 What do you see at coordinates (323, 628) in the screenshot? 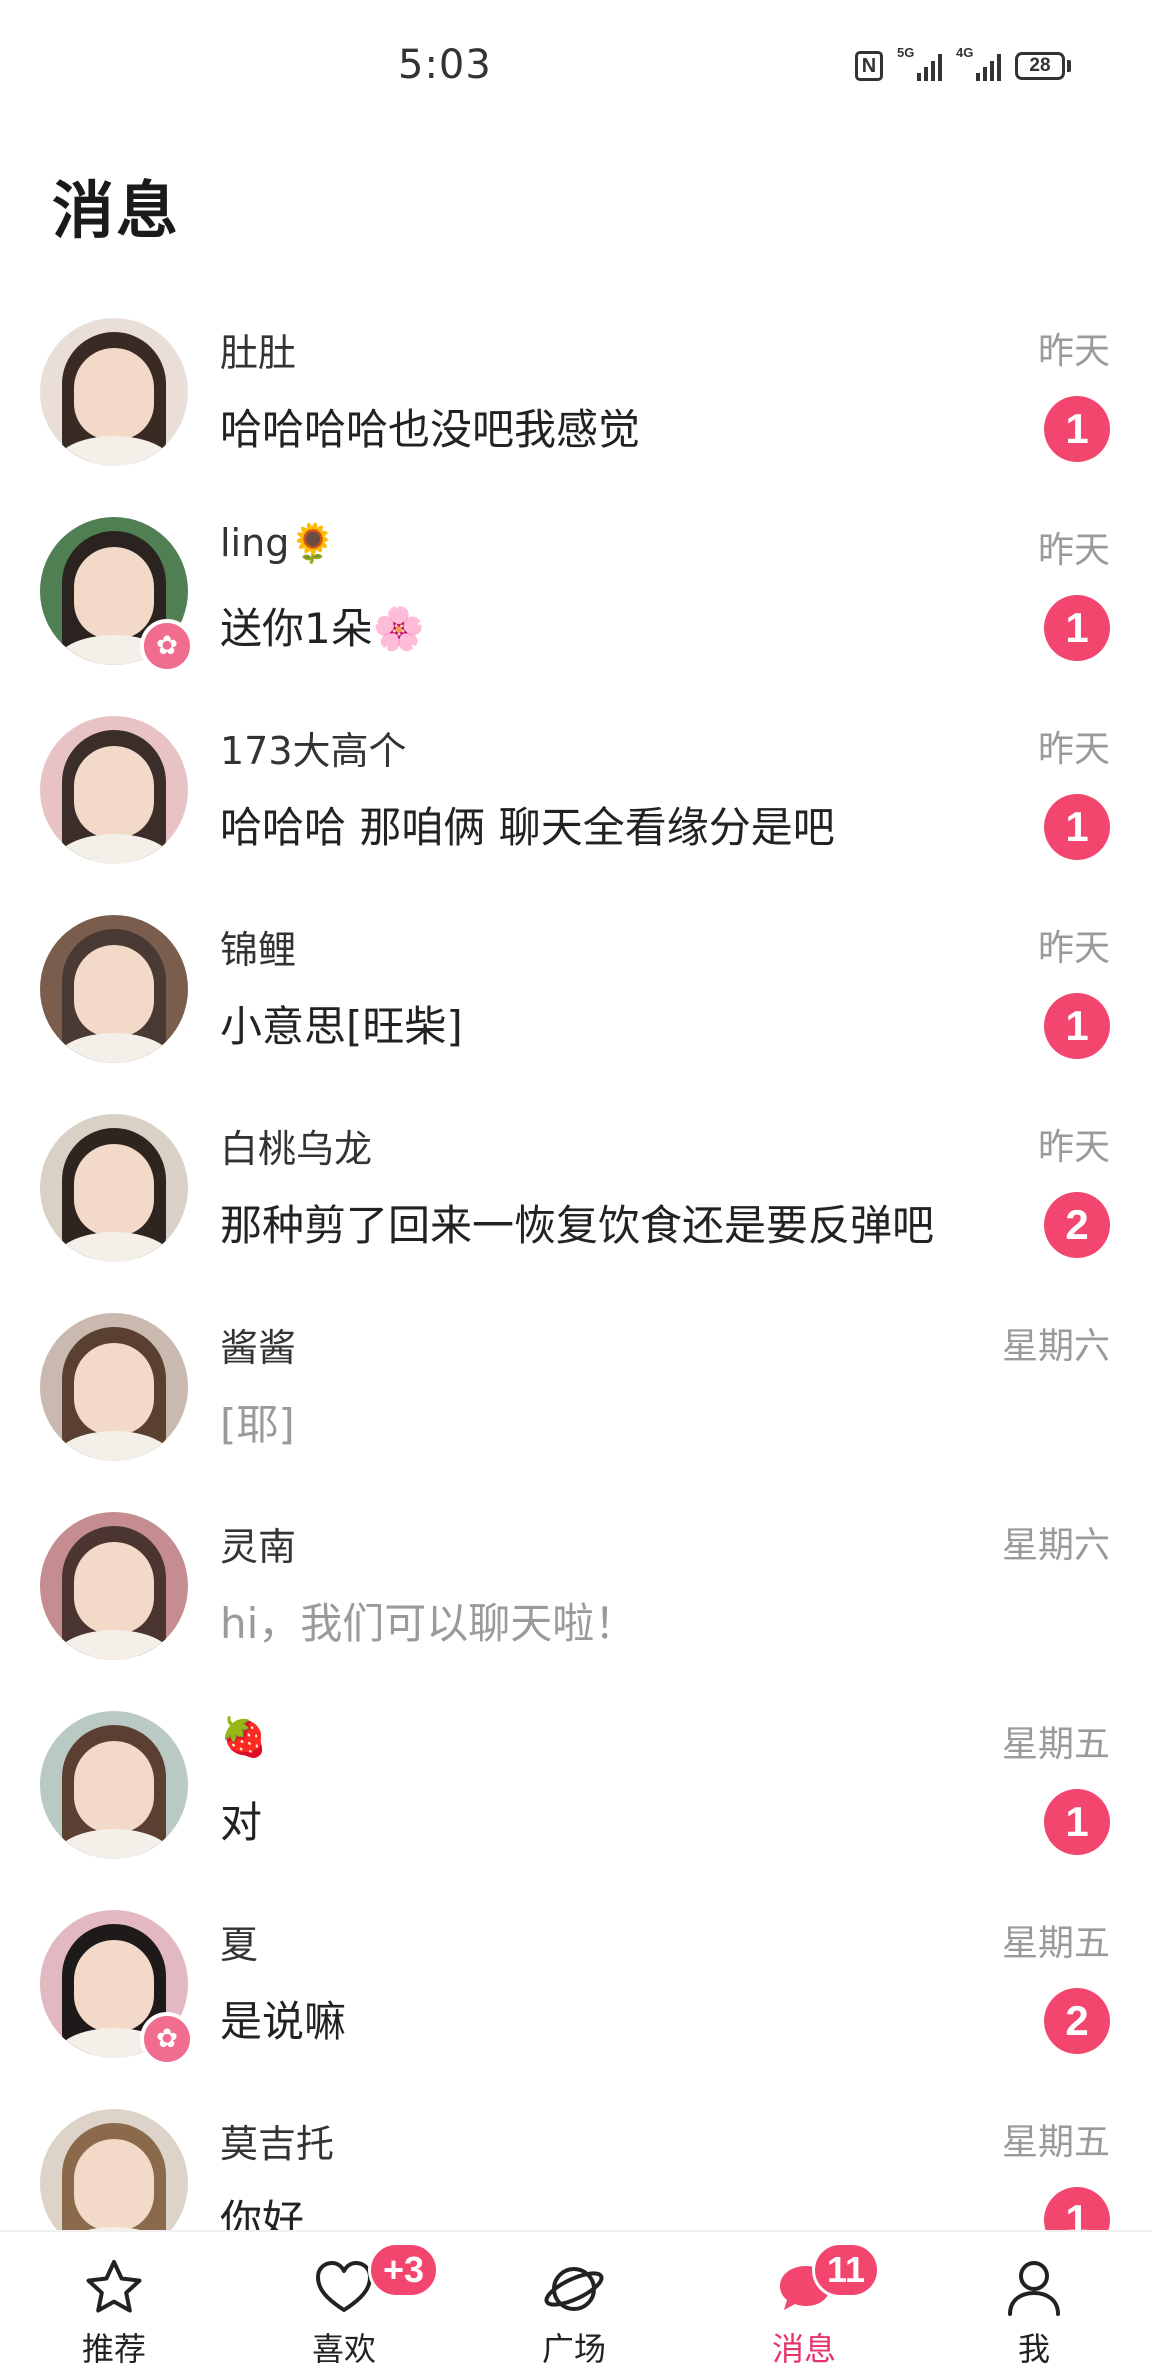
I see `conversation-message: 送你1朵🌸` at bounding box center [323, 628].